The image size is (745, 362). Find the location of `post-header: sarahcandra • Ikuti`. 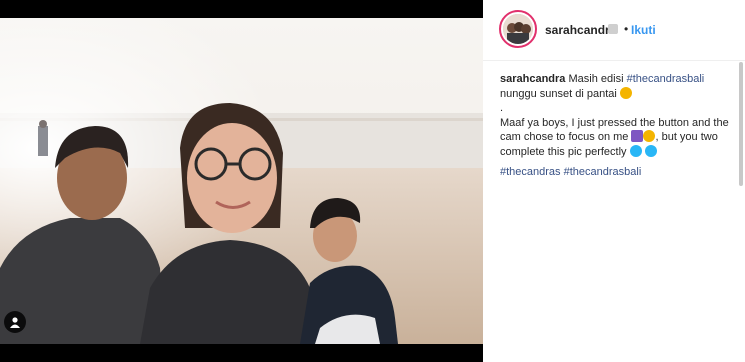

post-header: sarahcandra • Ikuti is located at coordinates (614, 30).